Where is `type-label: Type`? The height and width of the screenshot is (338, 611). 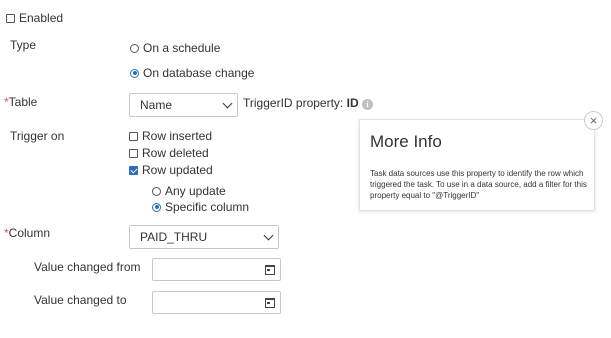 type-label: Type is located at coordinates (23, 45).